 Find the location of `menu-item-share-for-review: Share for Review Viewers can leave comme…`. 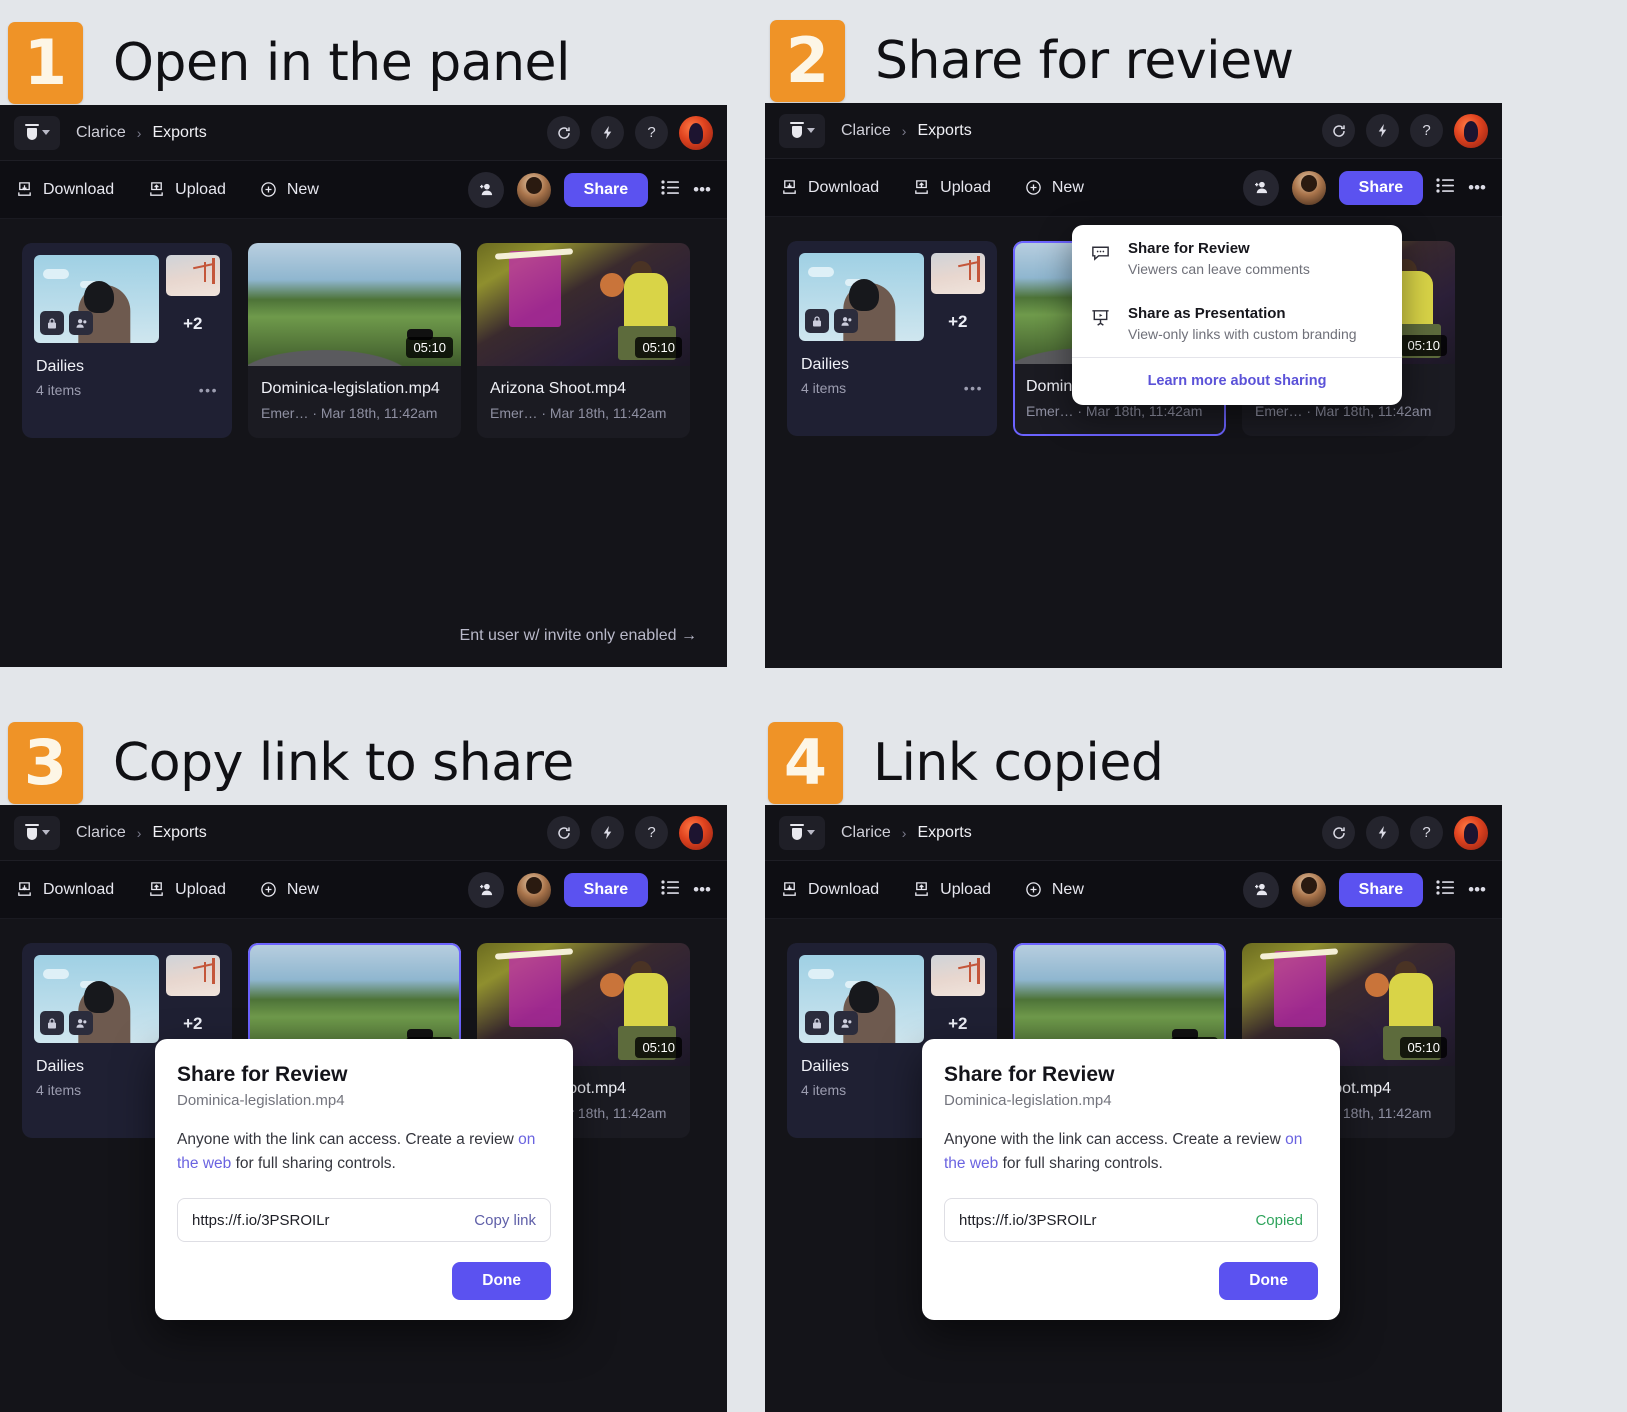

menu-item-share-for-review: Share for Review Viewers can leave comme… is located at coordinates (1237, 257).